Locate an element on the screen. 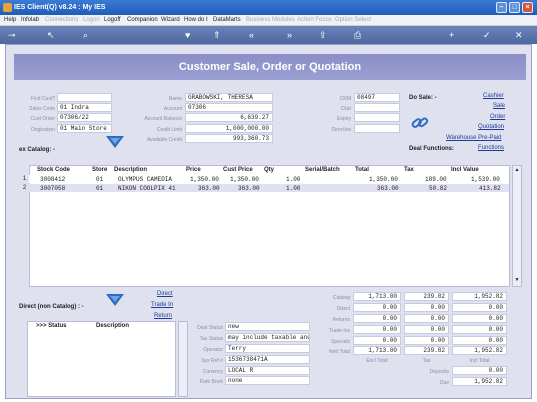  origination-field: 01 Main Store is located at coordinates (84, 128).